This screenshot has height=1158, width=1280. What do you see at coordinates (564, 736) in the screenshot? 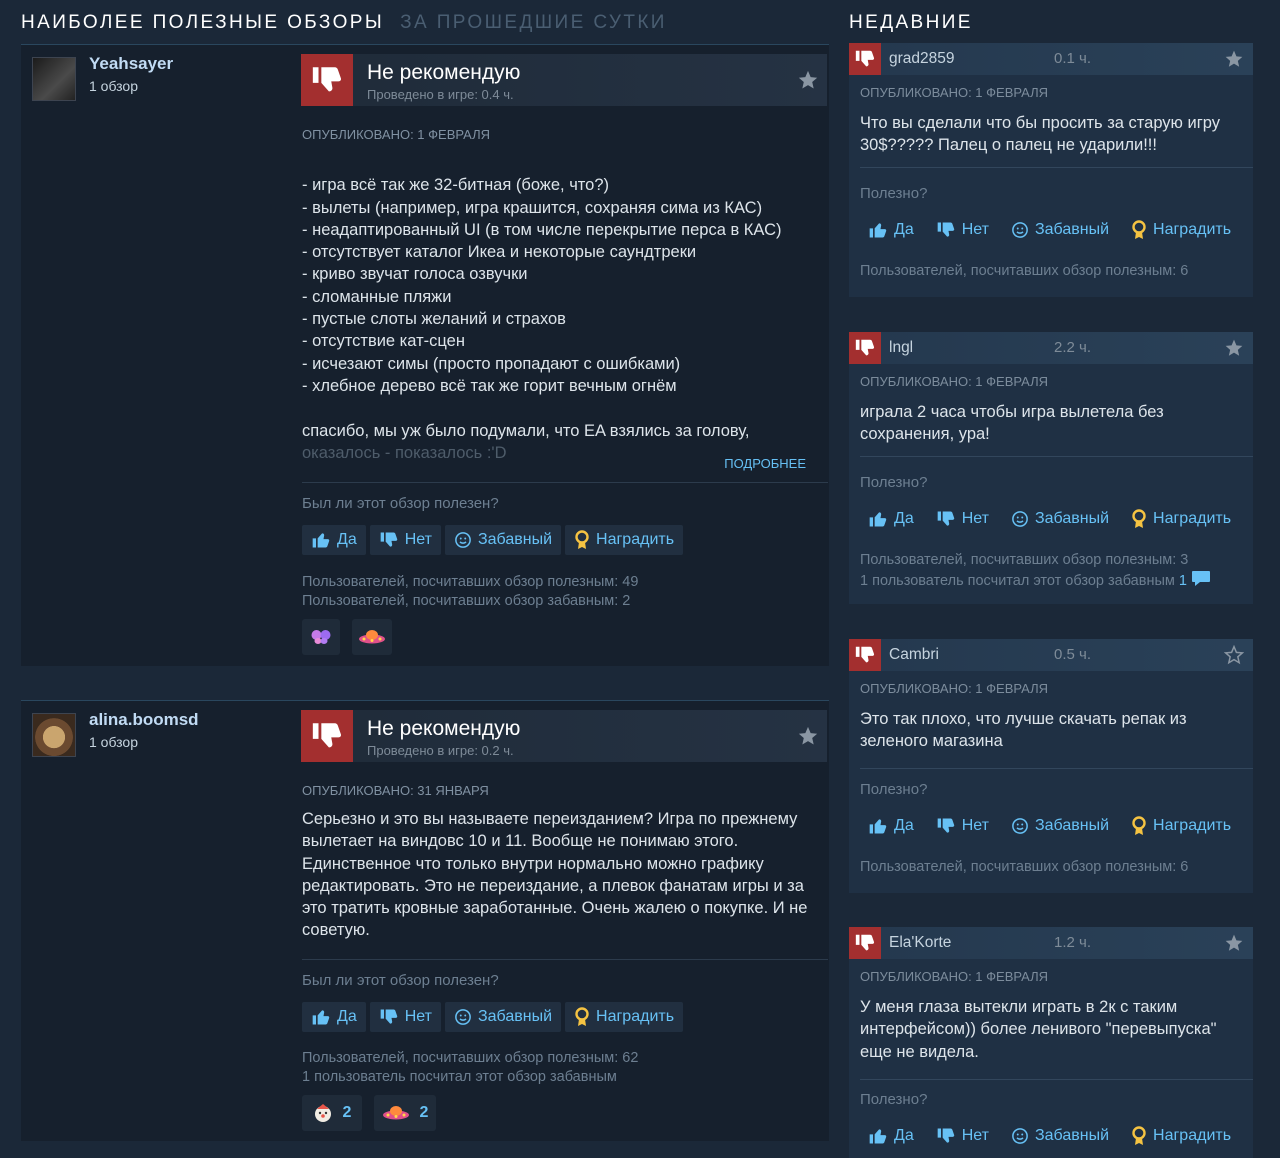
I see `verdict-bar: Не рекомендую Проведено в игре: 0.2 ч.` at bounding box center [564, 736].